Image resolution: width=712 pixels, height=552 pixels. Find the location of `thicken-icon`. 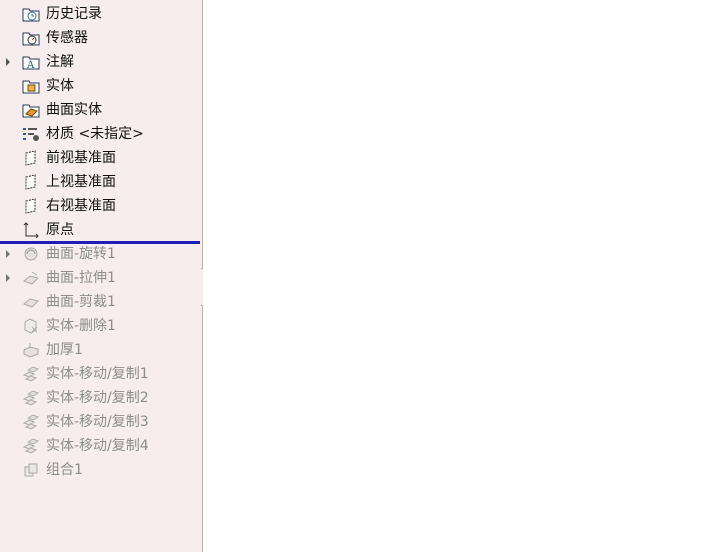

thicken-icon is located at coordinates (31, 350).